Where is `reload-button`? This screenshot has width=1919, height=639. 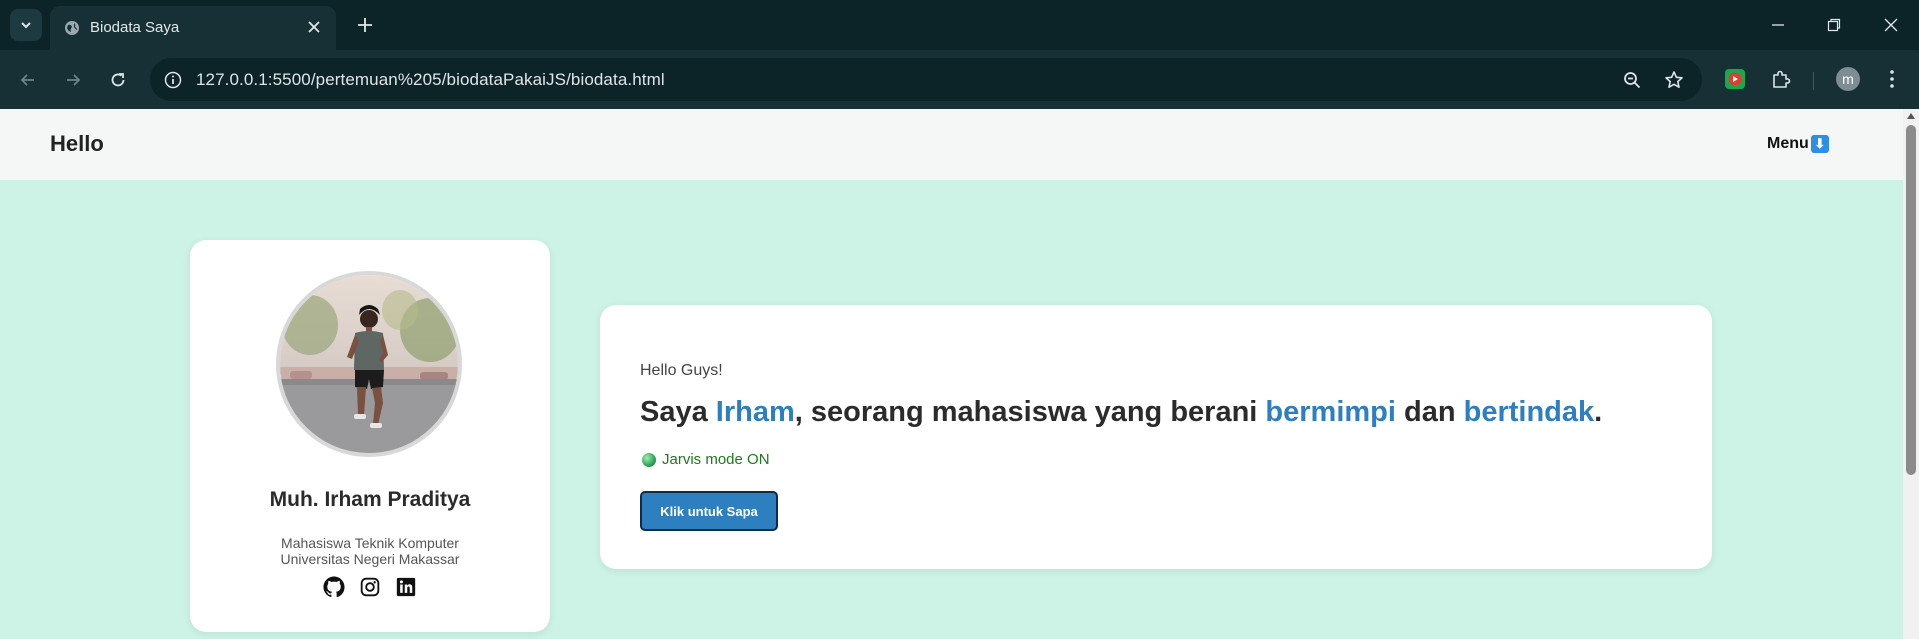 reload-button is located at coordinates (118, 80).